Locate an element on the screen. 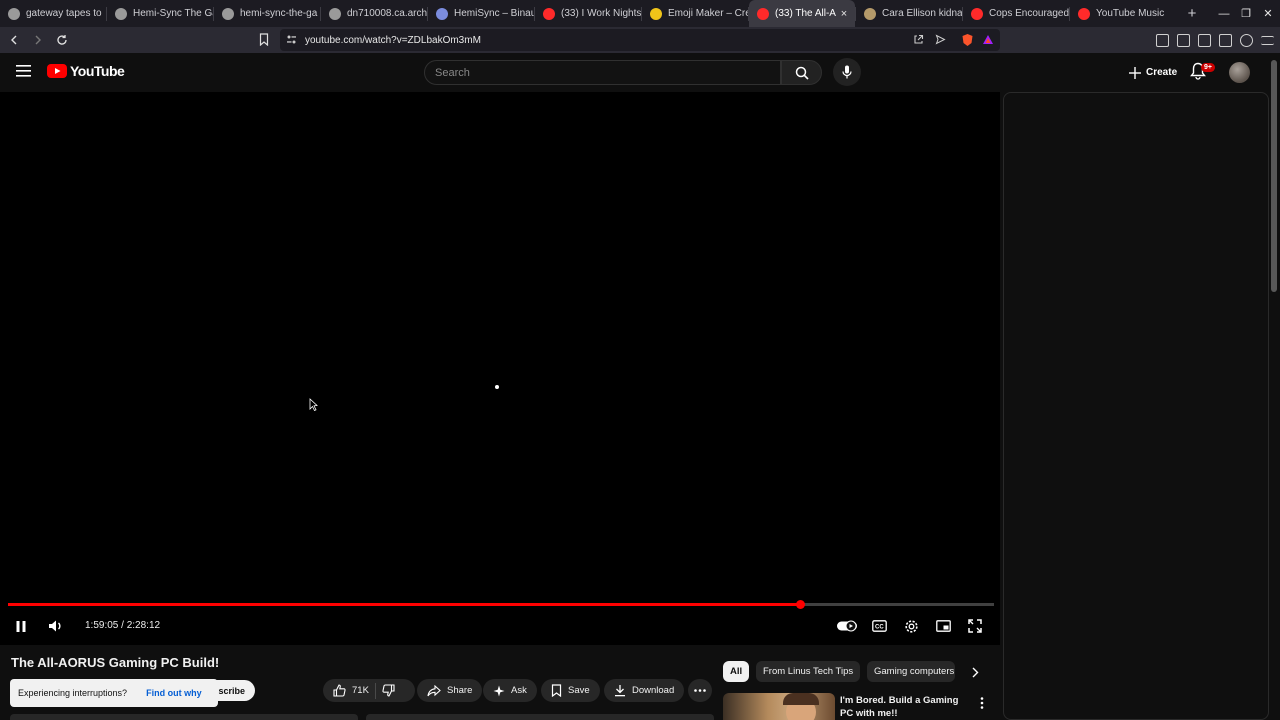 This screenshot has width=1280, height=720. dislike-button is located at coordinates (388, 690).